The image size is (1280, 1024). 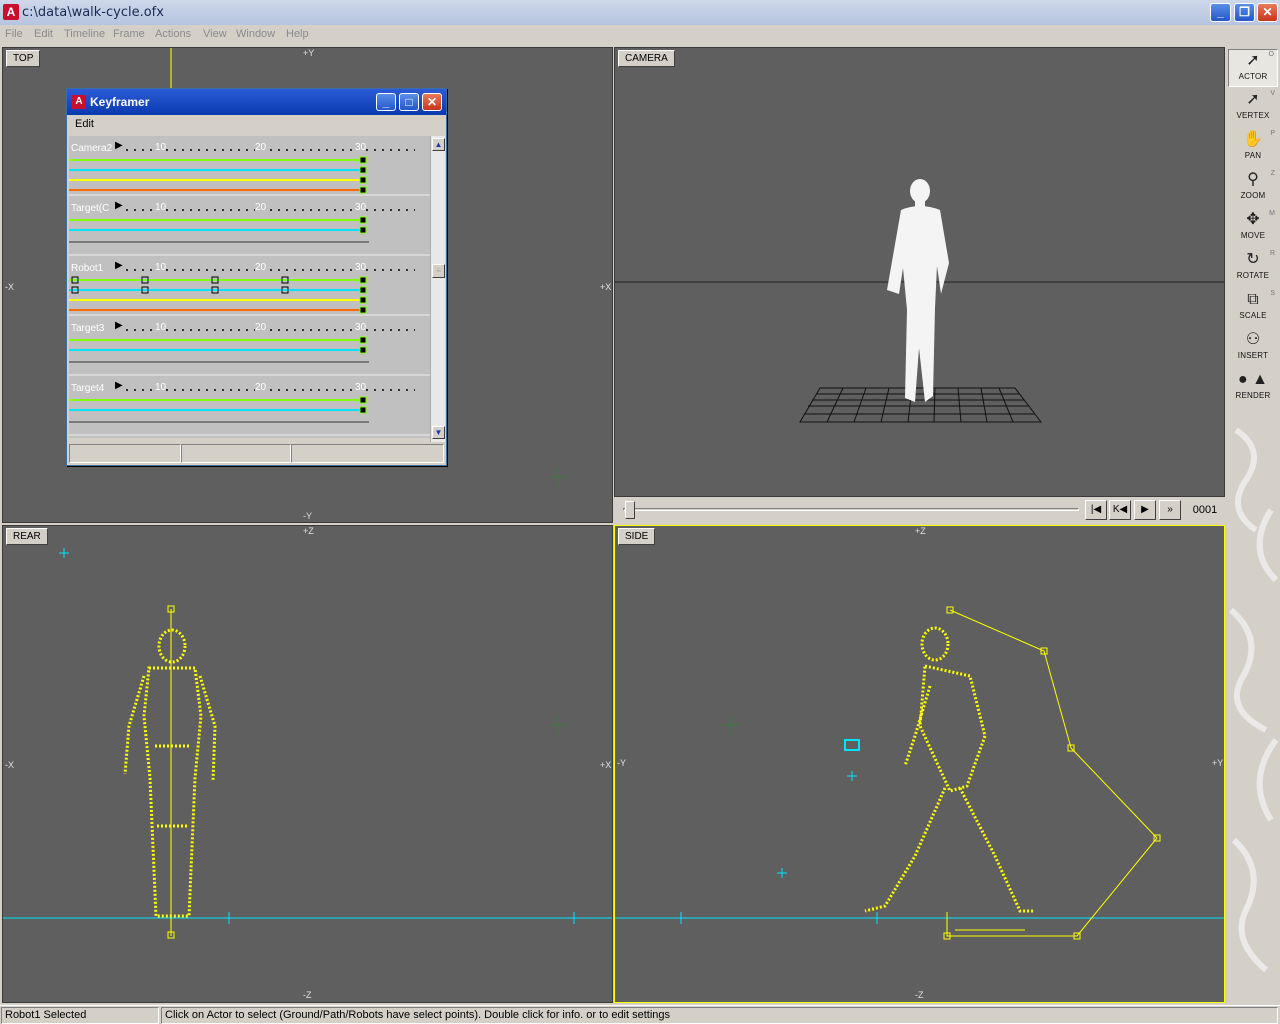 I want to click on tool-label: ACTOR, so click(x=1253, y=76).